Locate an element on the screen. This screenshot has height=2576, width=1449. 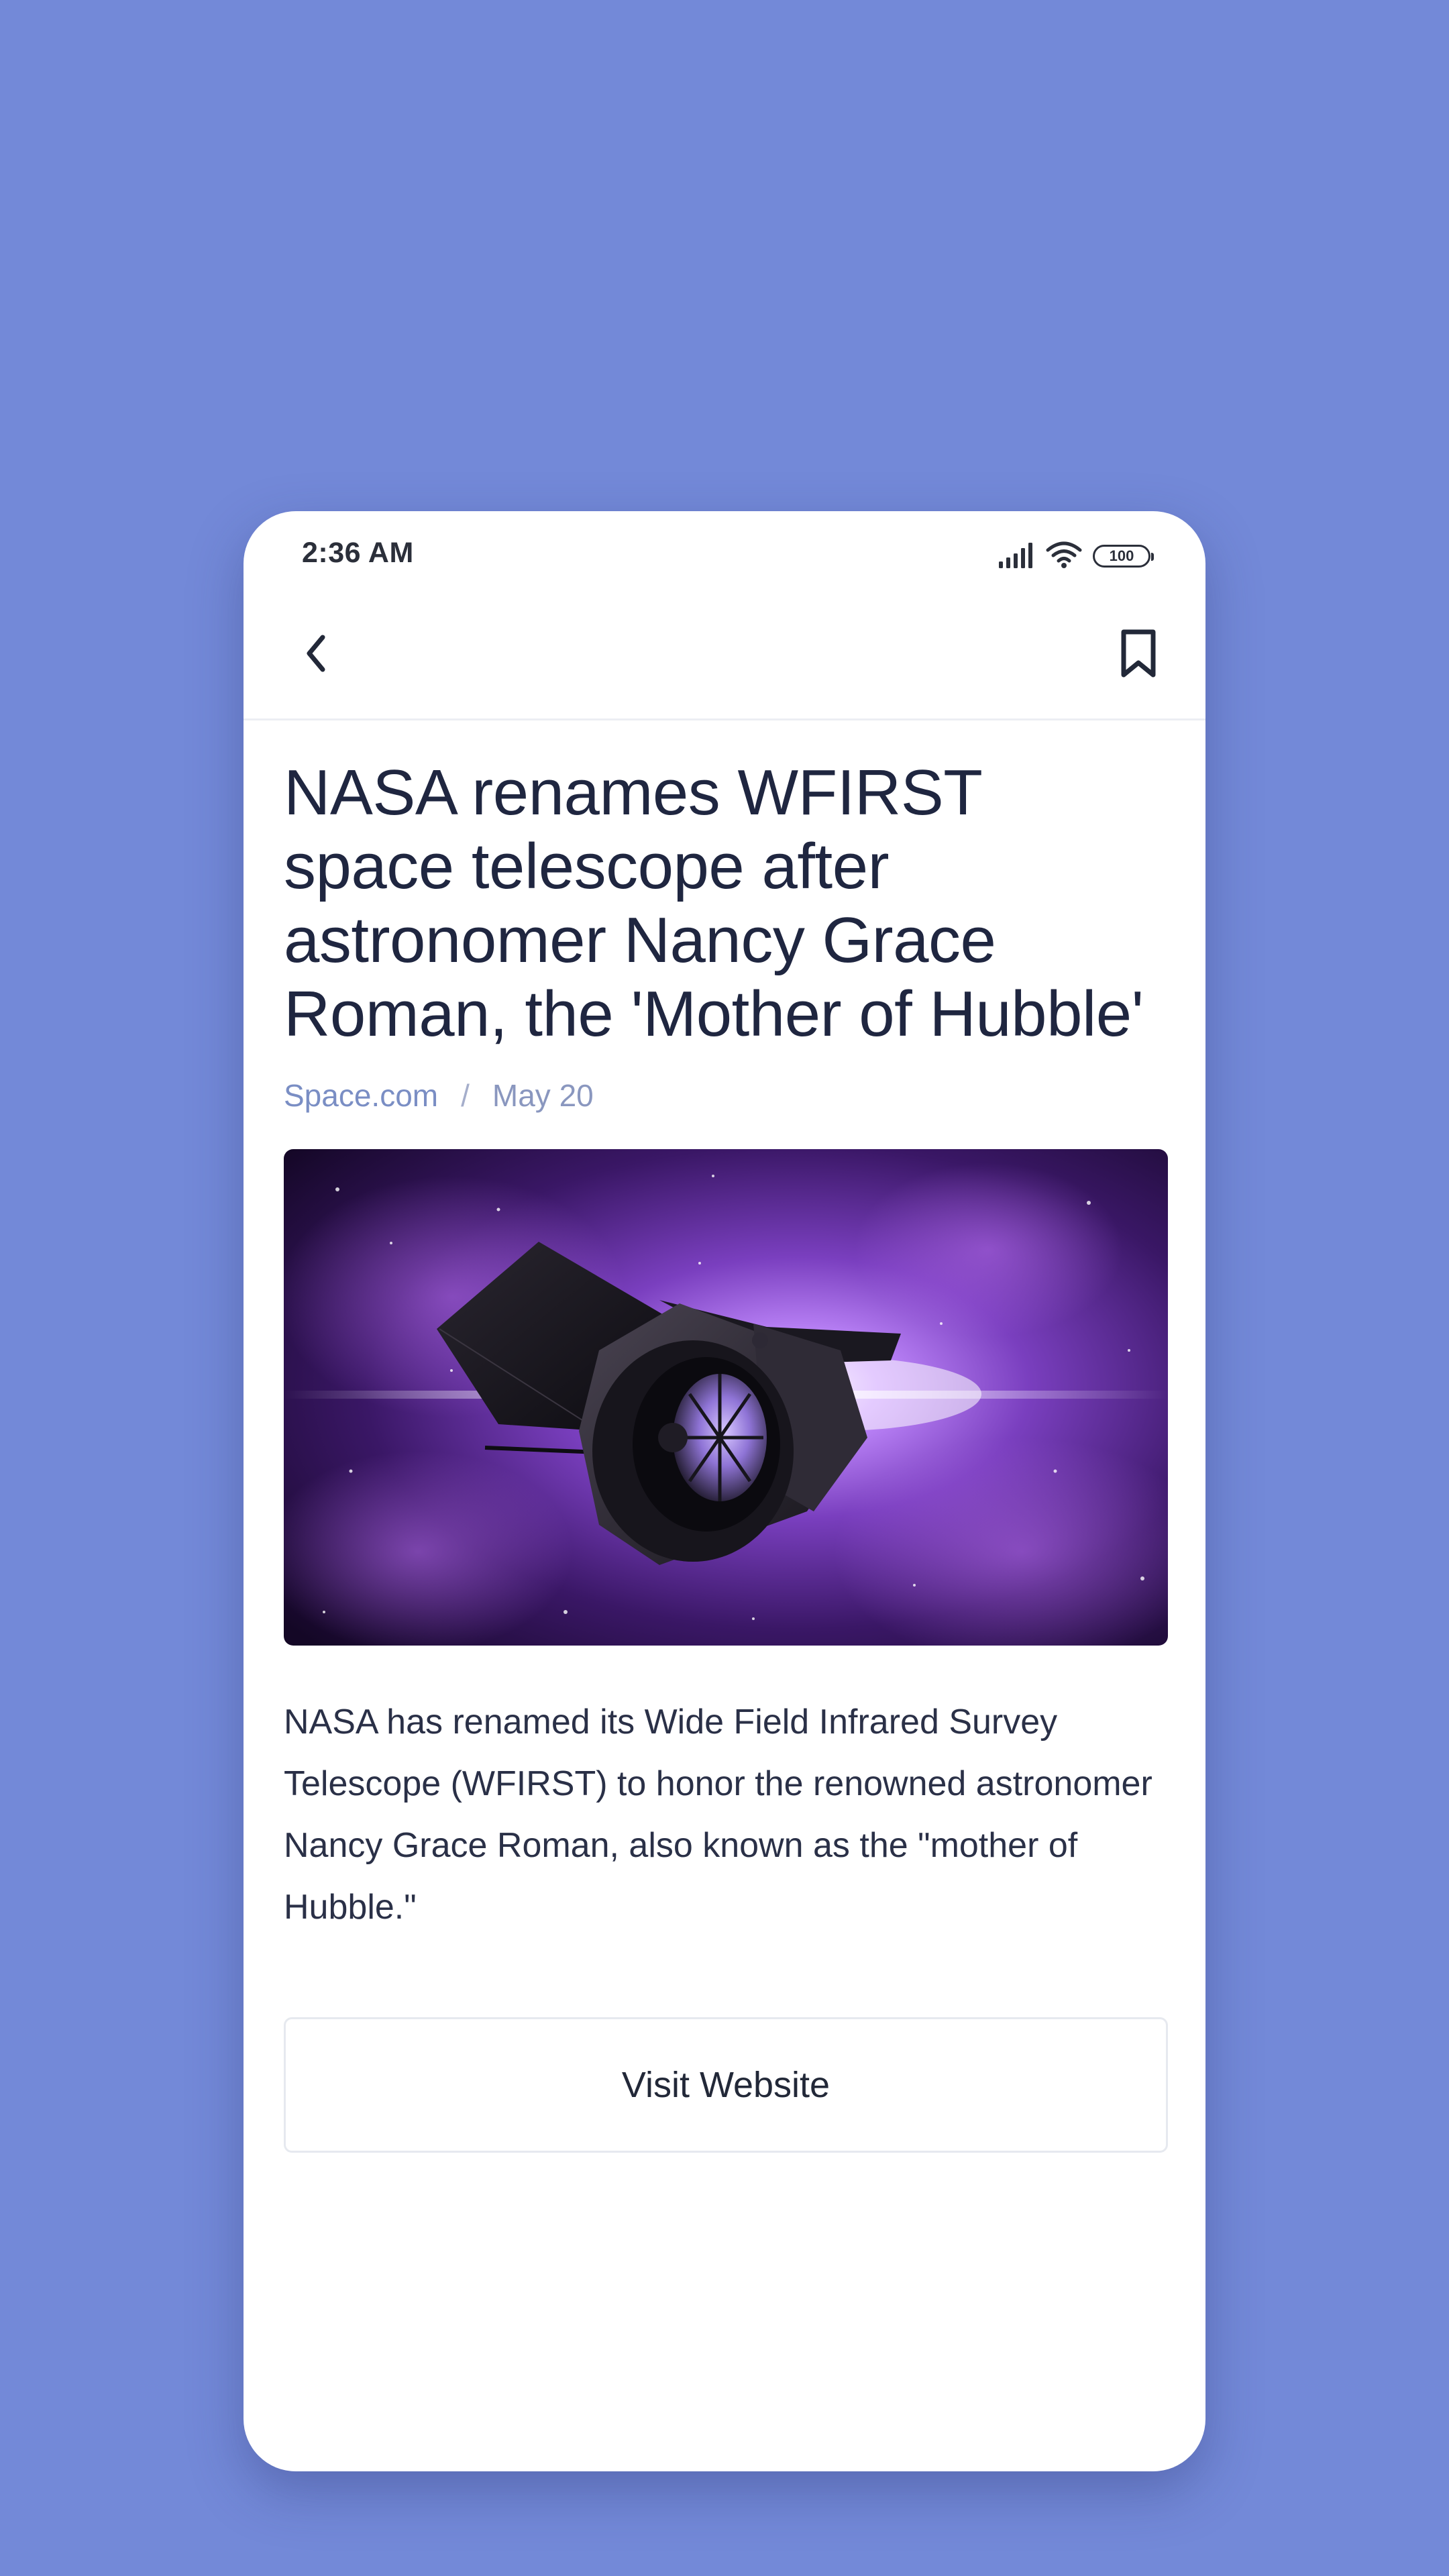
toolbar is located at coordinates (724, 656).